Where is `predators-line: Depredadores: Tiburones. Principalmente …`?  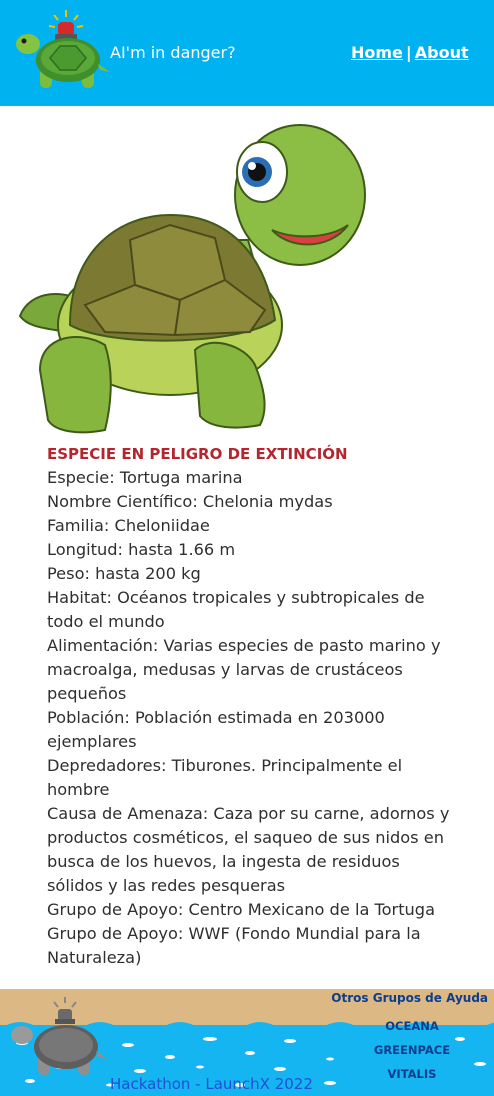
predators-line: Depredadores: Tiburones. Principalmente … is located at coordinates (225, 777).